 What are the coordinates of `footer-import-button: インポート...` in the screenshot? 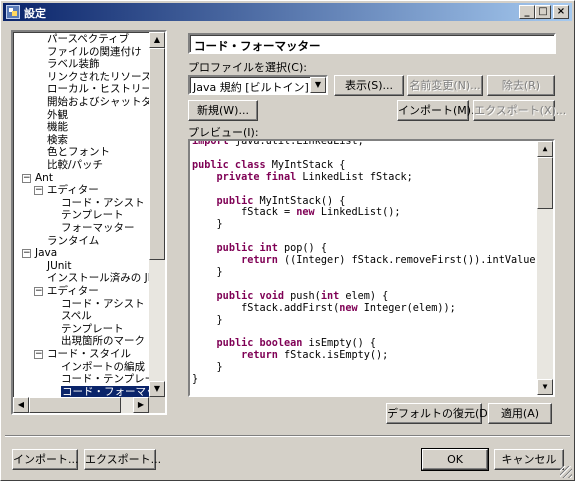 It's located at (45, 459).